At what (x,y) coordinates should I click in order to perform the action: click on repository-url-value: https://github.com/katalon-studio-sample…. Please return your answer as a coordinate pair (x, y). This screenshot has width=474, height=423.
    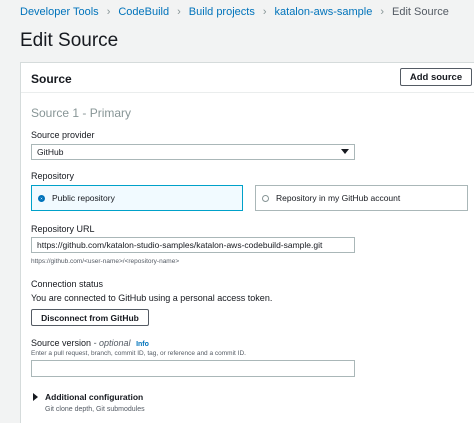
    Looking at the image, I should click on (180, 245).